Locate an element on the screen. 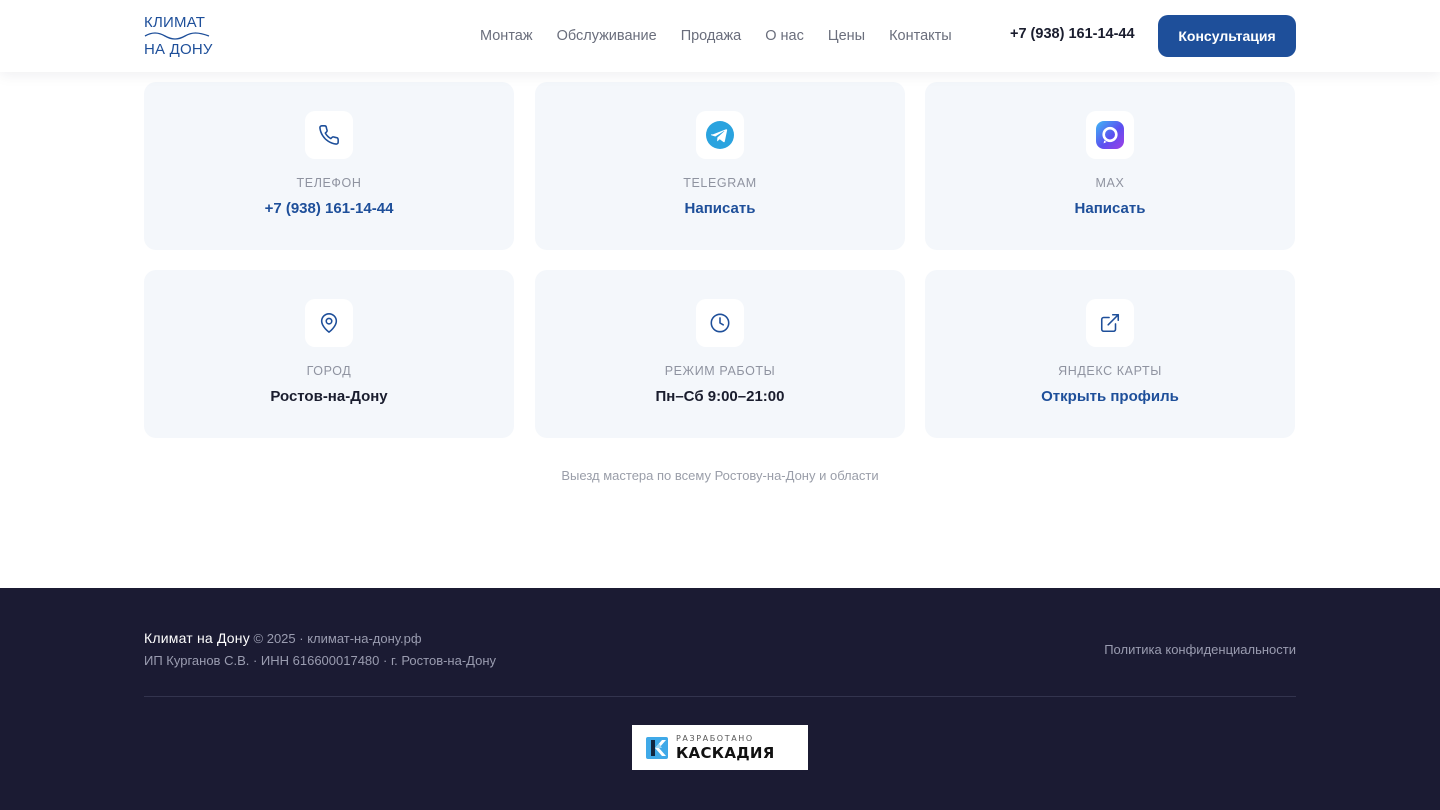  kaskadiya-logo-icon is located at coordinates (657, 747).